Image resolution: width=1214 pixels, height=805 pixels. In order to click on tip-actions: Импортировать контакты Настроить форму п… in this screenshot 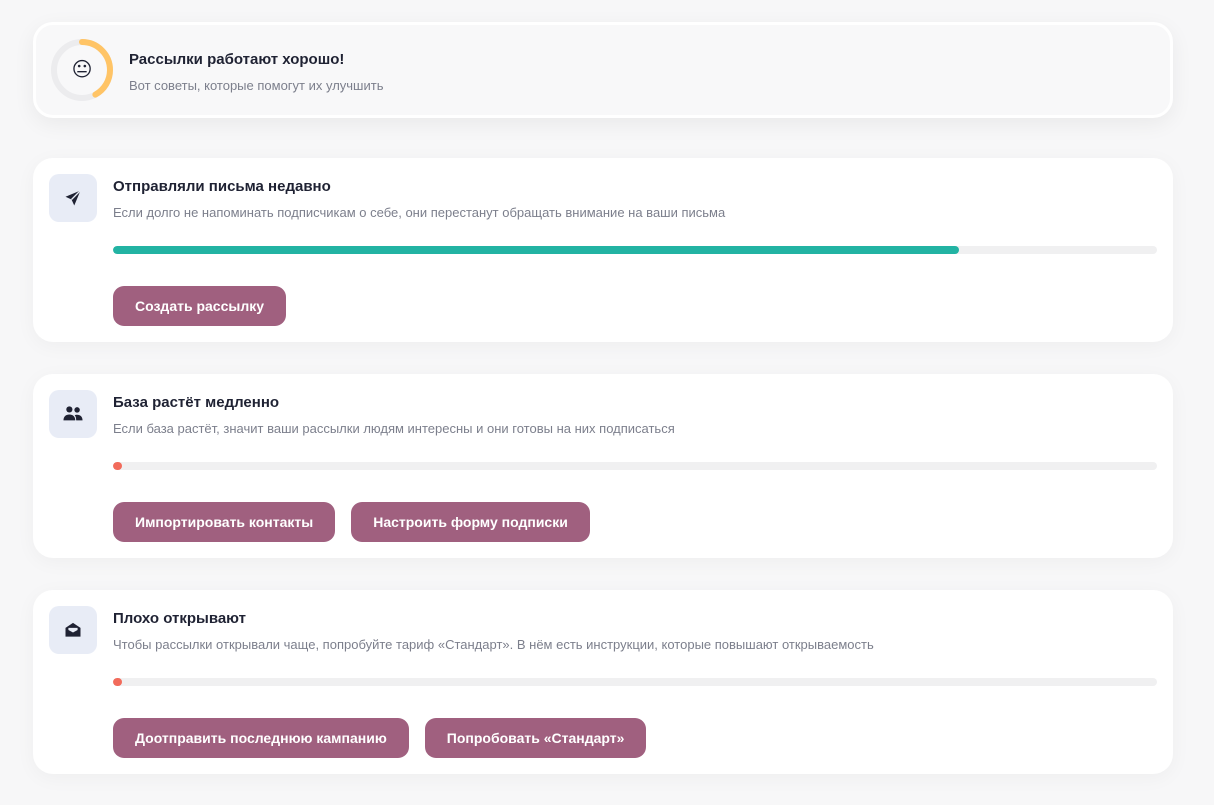, I will do `click(351, 522)`.